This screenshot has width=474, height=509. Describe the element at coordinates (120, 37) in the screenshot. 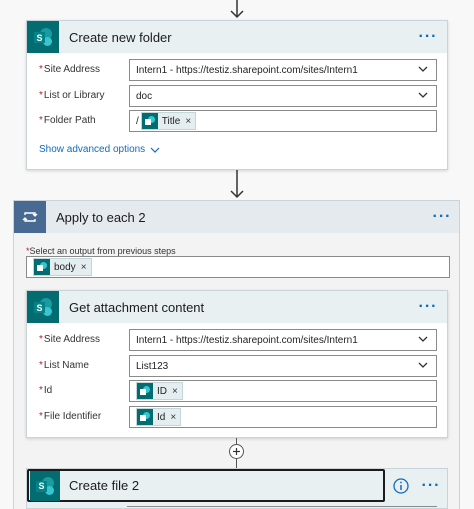

I see `card-title: Create new folder` at that location.